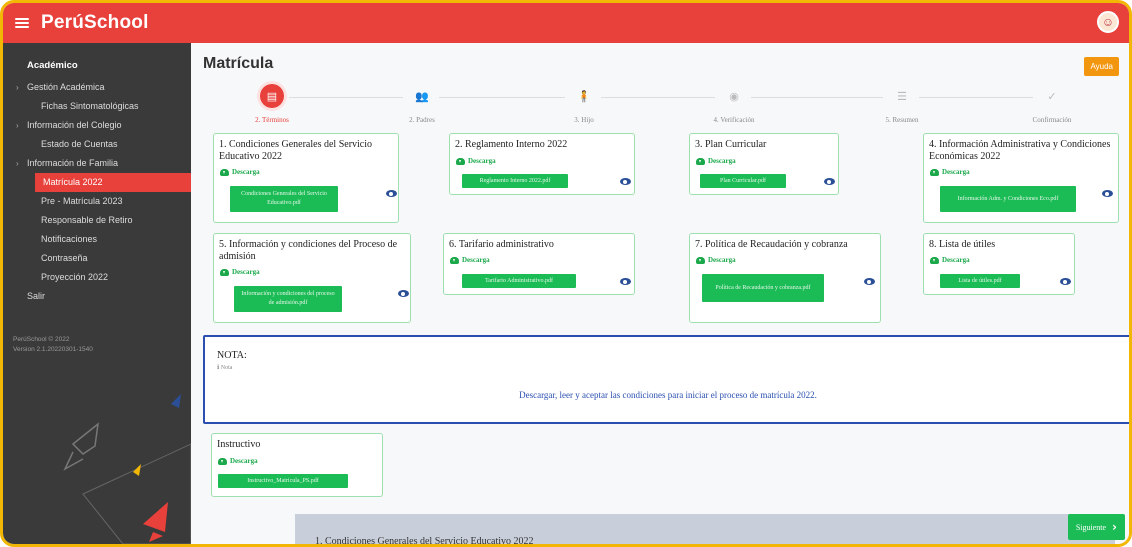 This screenshot has height=547, width=1132. Describe the element at coordinates (232, 355) in the screenshot. I see `note-title: NOTA:` at that location.